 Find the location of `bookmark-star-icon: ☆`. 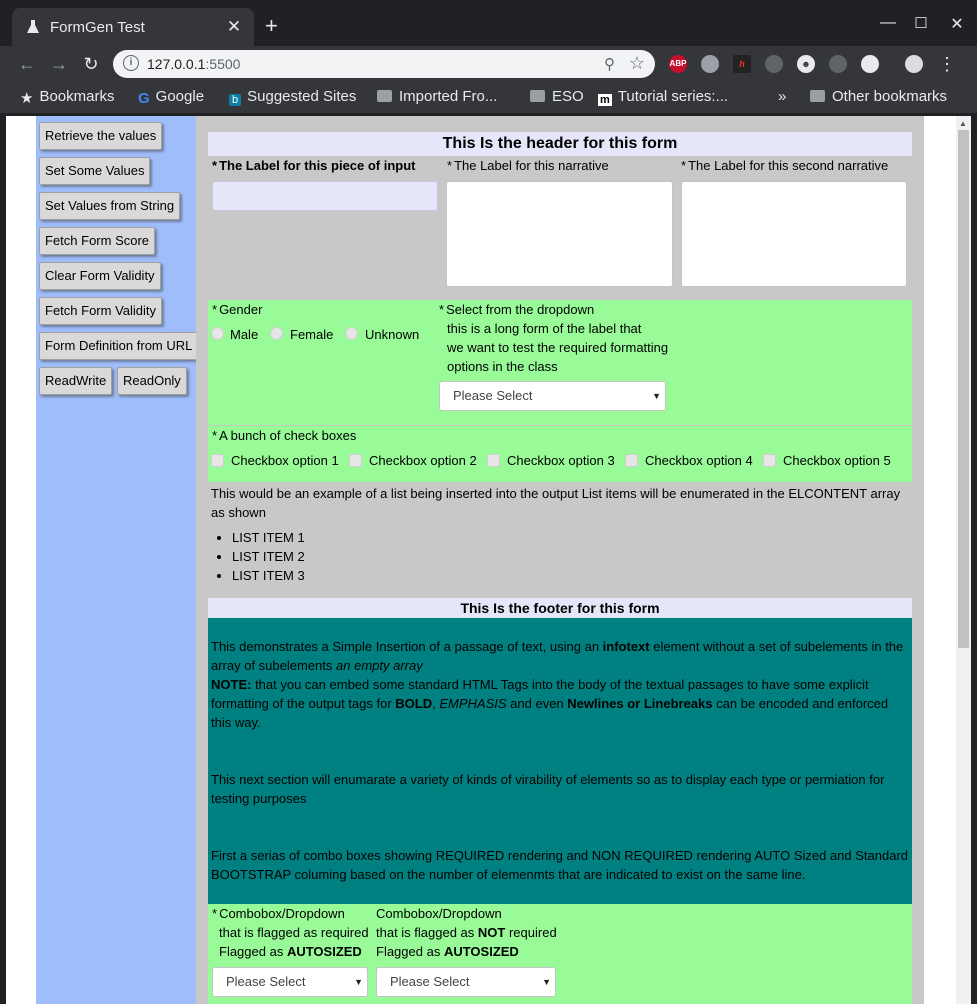

bookmark-star-icon: ☆ is located at coordinates (637, 63).